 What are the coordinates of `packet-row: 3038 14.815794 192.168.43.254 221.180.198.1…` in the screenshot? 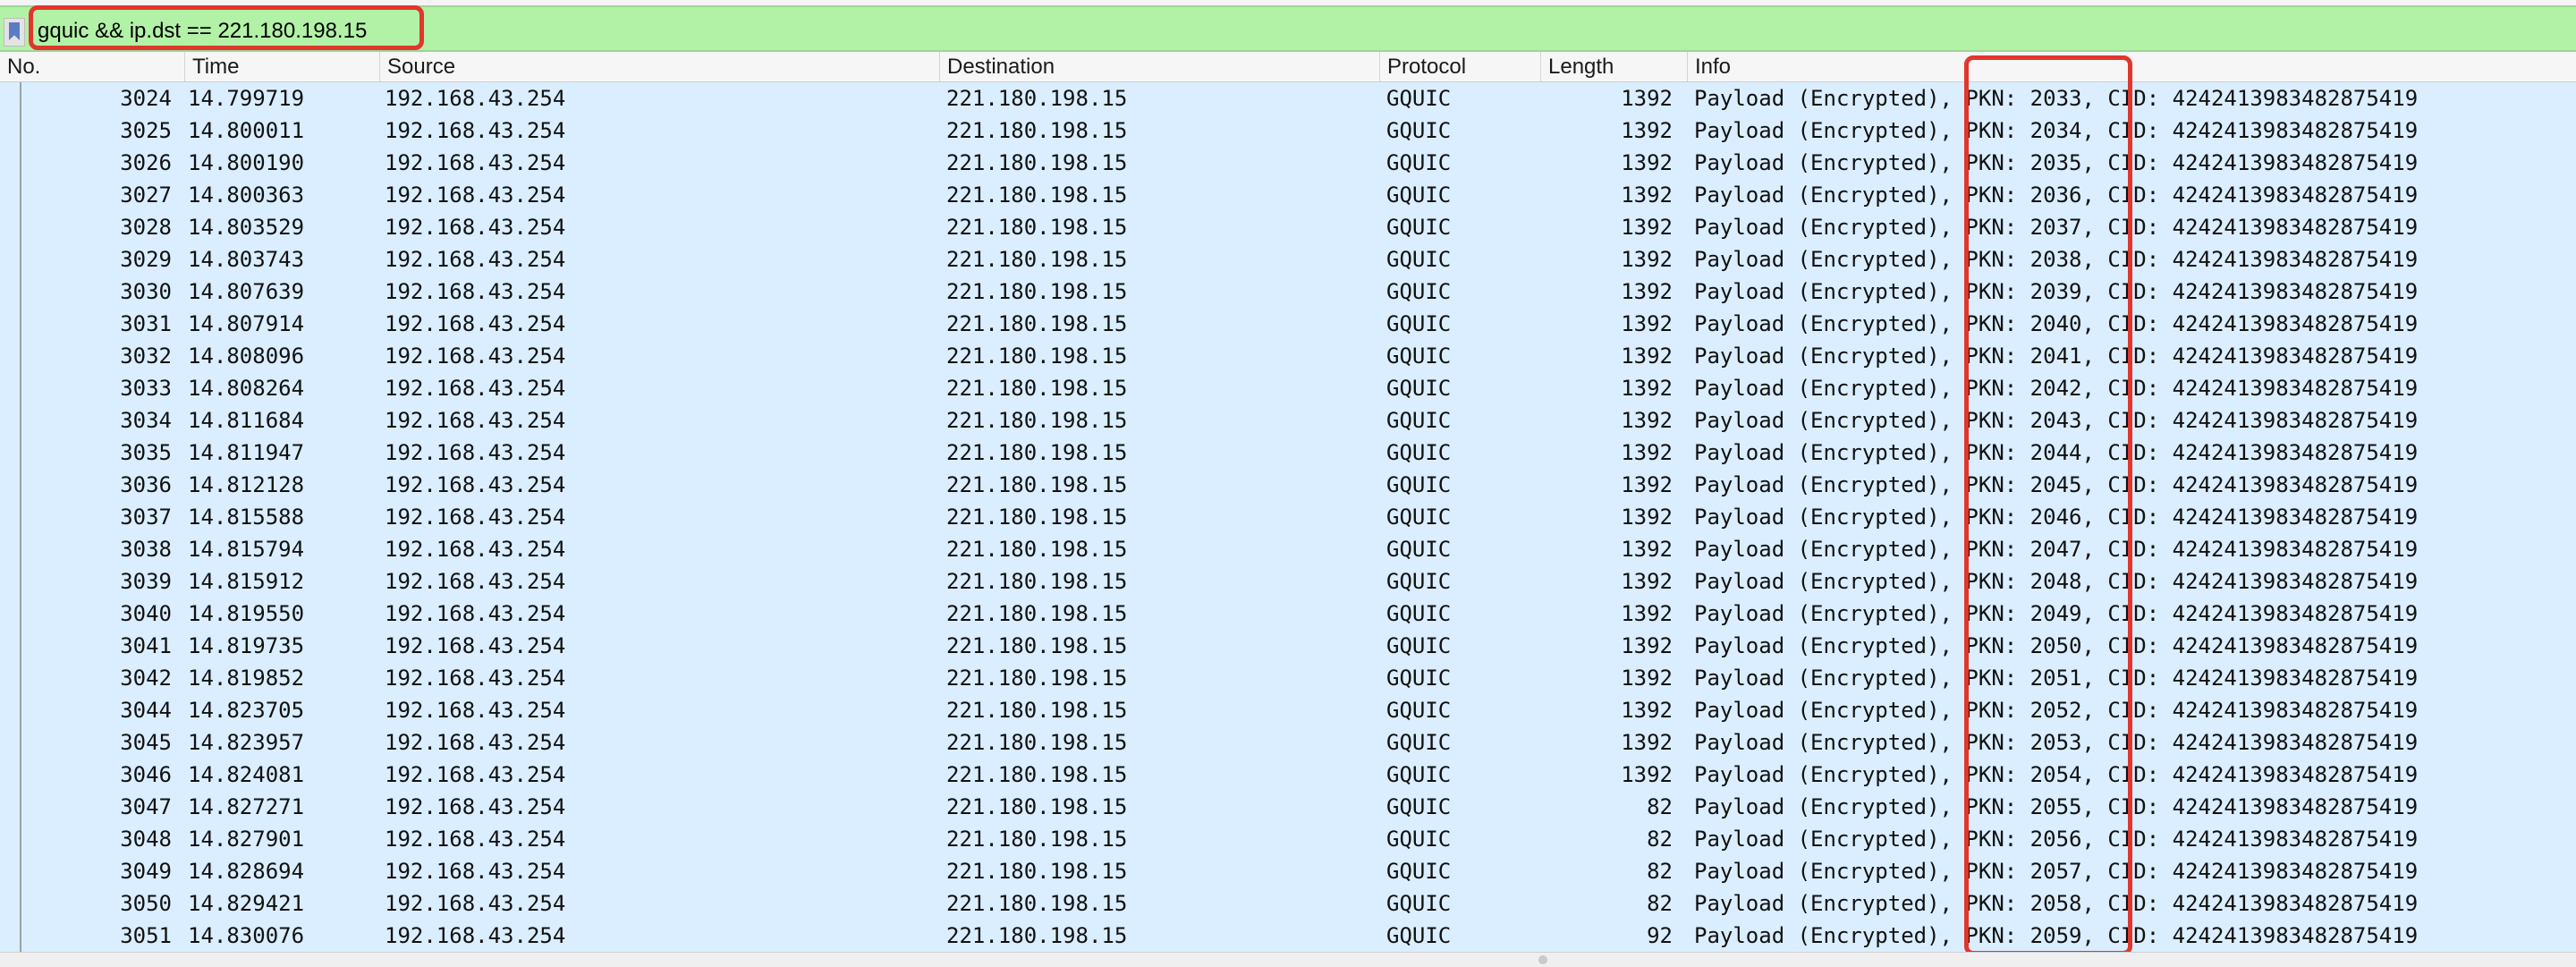 It's located at (1288, 549).